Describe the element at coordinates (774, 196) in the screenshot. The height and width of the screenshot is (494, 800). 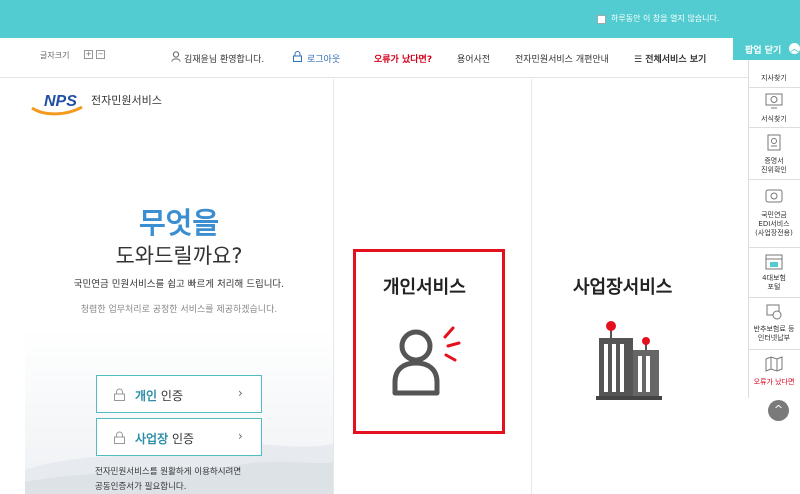
I see `edi-icon` at that location.